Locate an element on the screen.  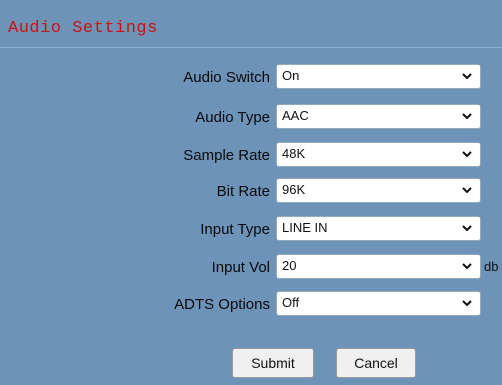
cancel-button: Cancel is located at coordinates (376, 363).